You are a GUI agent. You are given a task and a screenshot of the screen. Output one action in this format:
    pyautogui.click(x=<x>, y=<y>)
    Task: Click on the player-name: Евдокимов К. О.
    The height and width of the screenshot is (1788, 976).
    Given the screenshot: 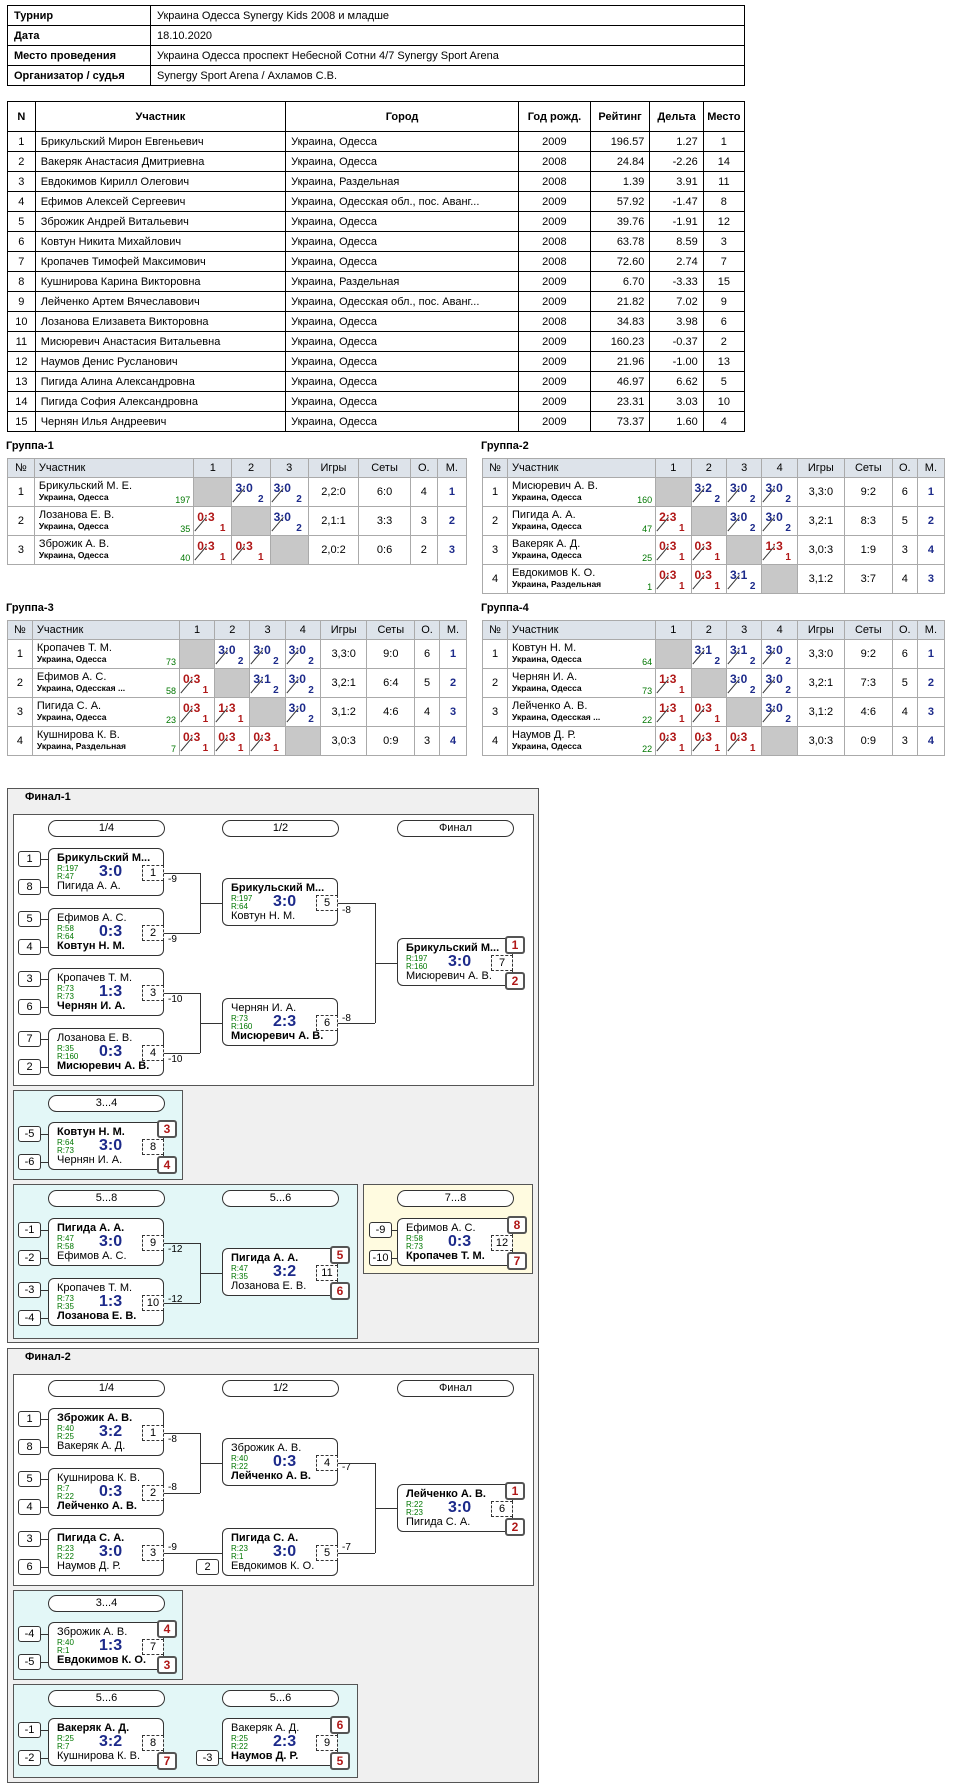 What is the action you would take?
    pyautogui.click(x=582, y=573)
    